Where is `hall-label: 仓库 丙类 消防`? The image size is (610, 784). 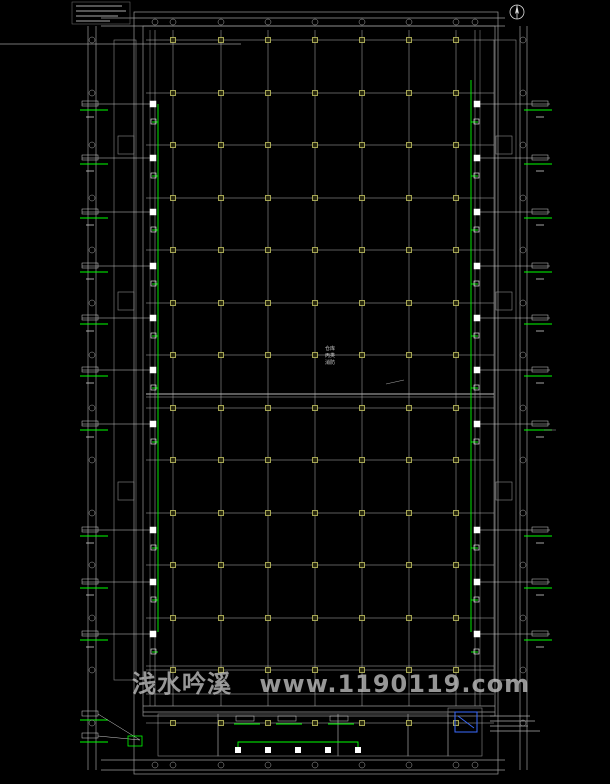
hall-label: 仓库 丙类 消防 is located at coordinates (330, 356).